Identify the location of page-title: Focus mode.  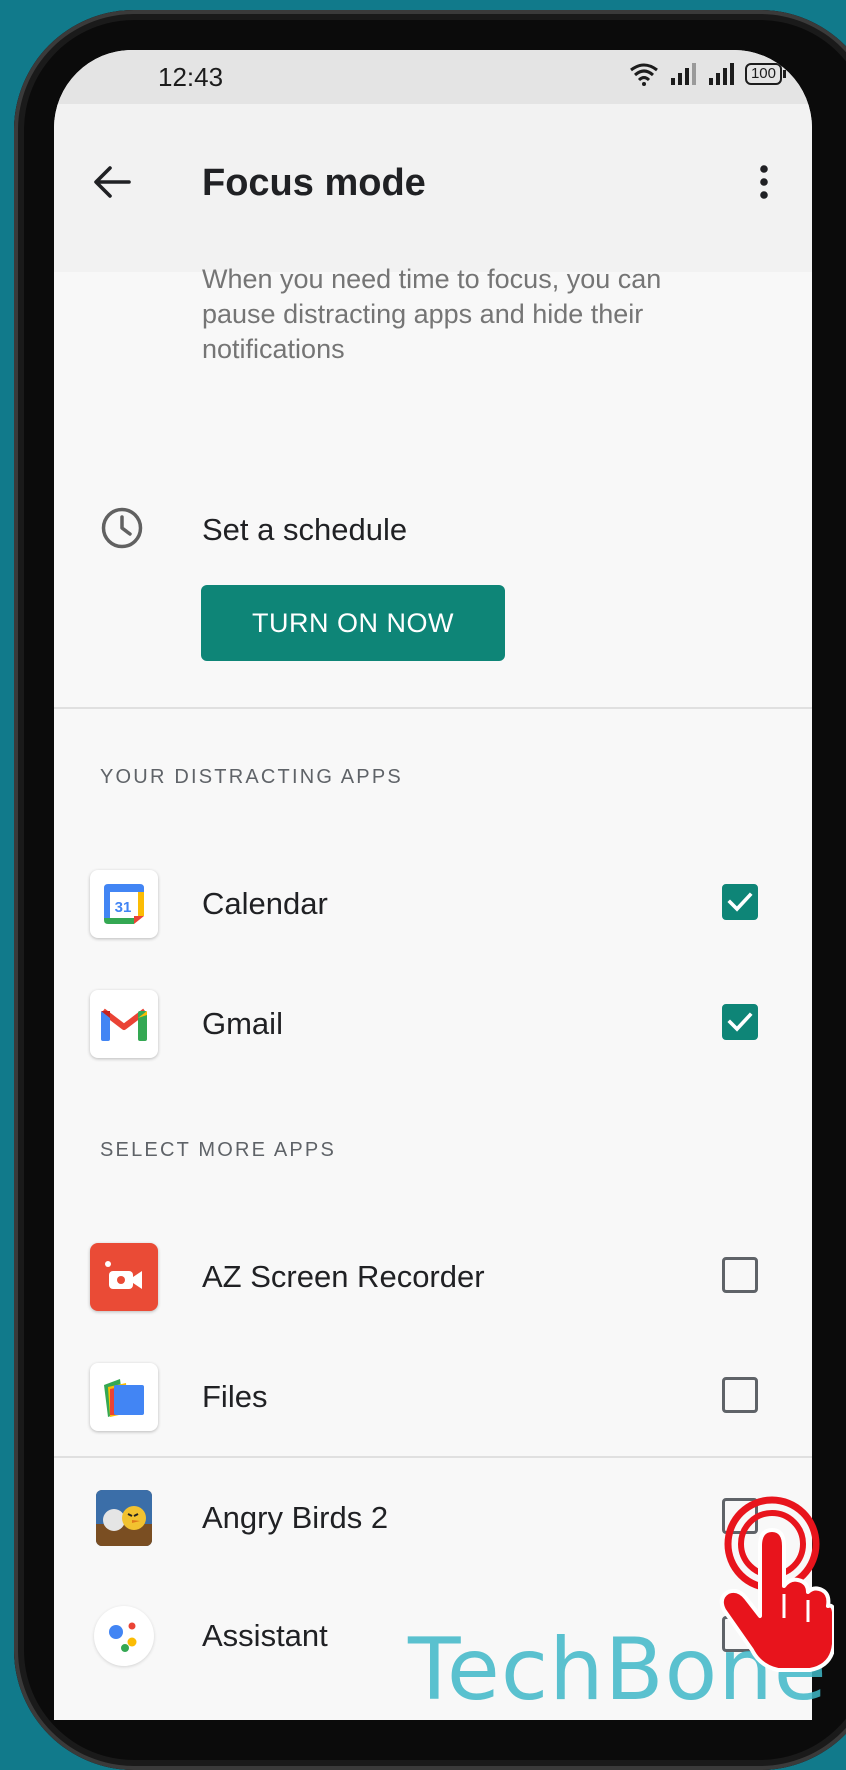
(314, 183).